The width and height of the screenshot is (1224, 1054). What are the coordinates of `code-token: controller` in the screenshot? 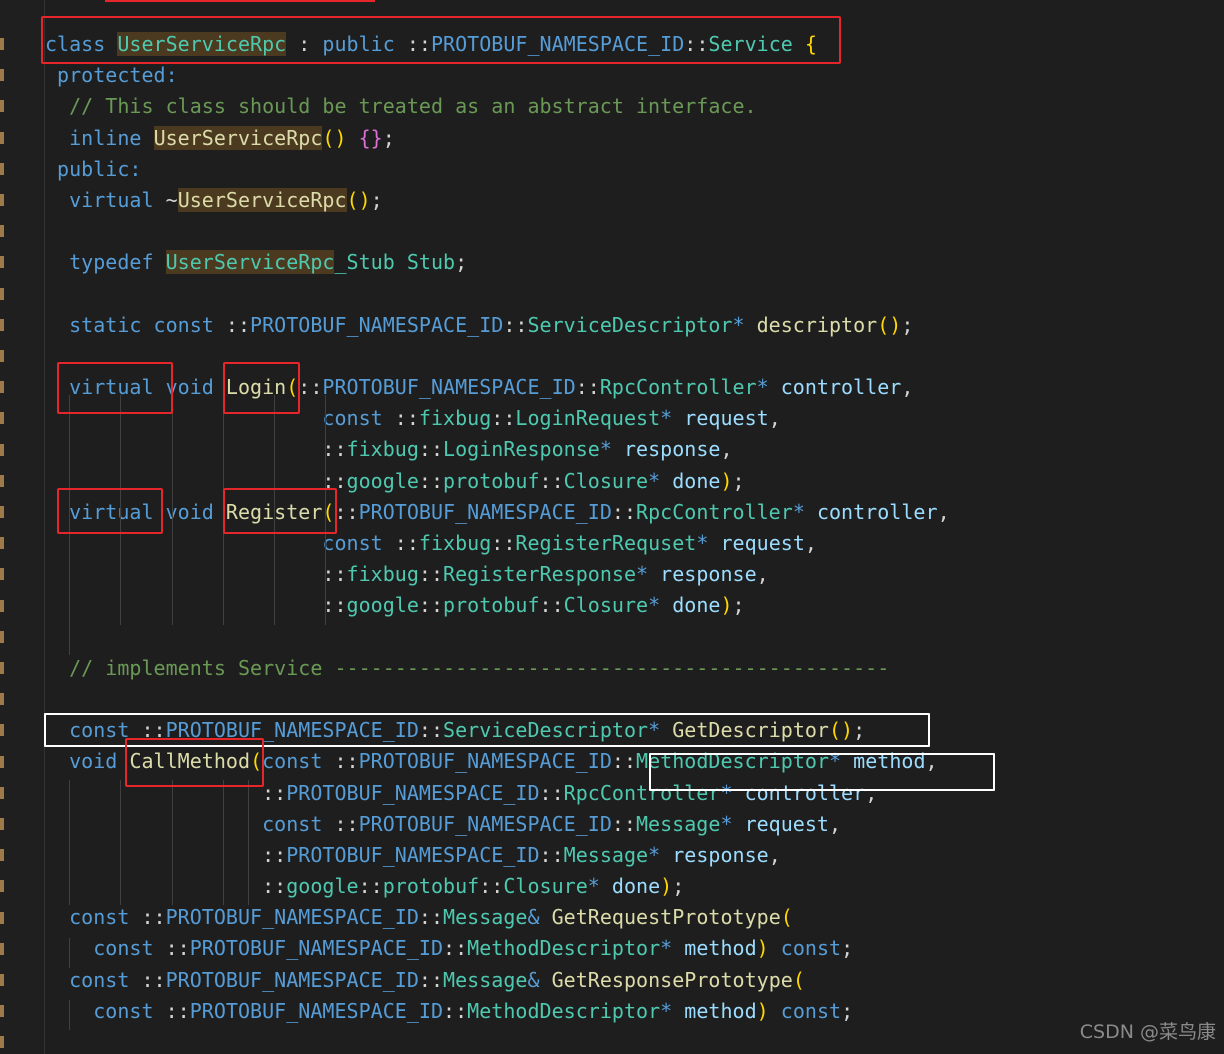 It's located at (877, 511).